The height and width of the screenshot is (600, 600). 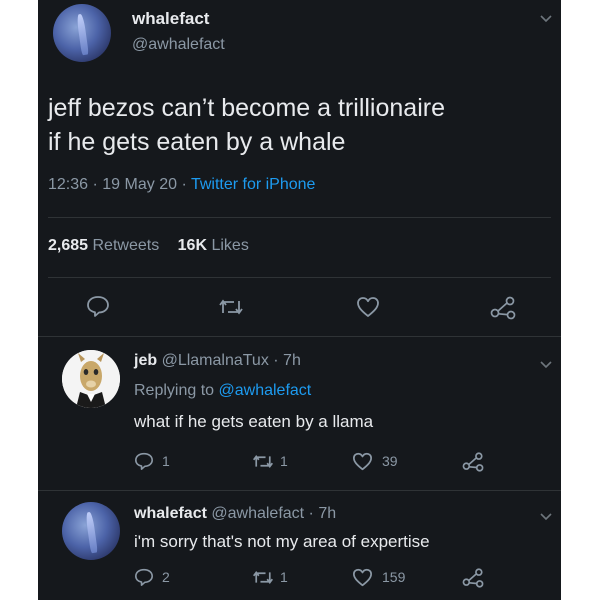 I want to click on llama-icon, so click(x=91, y=379).